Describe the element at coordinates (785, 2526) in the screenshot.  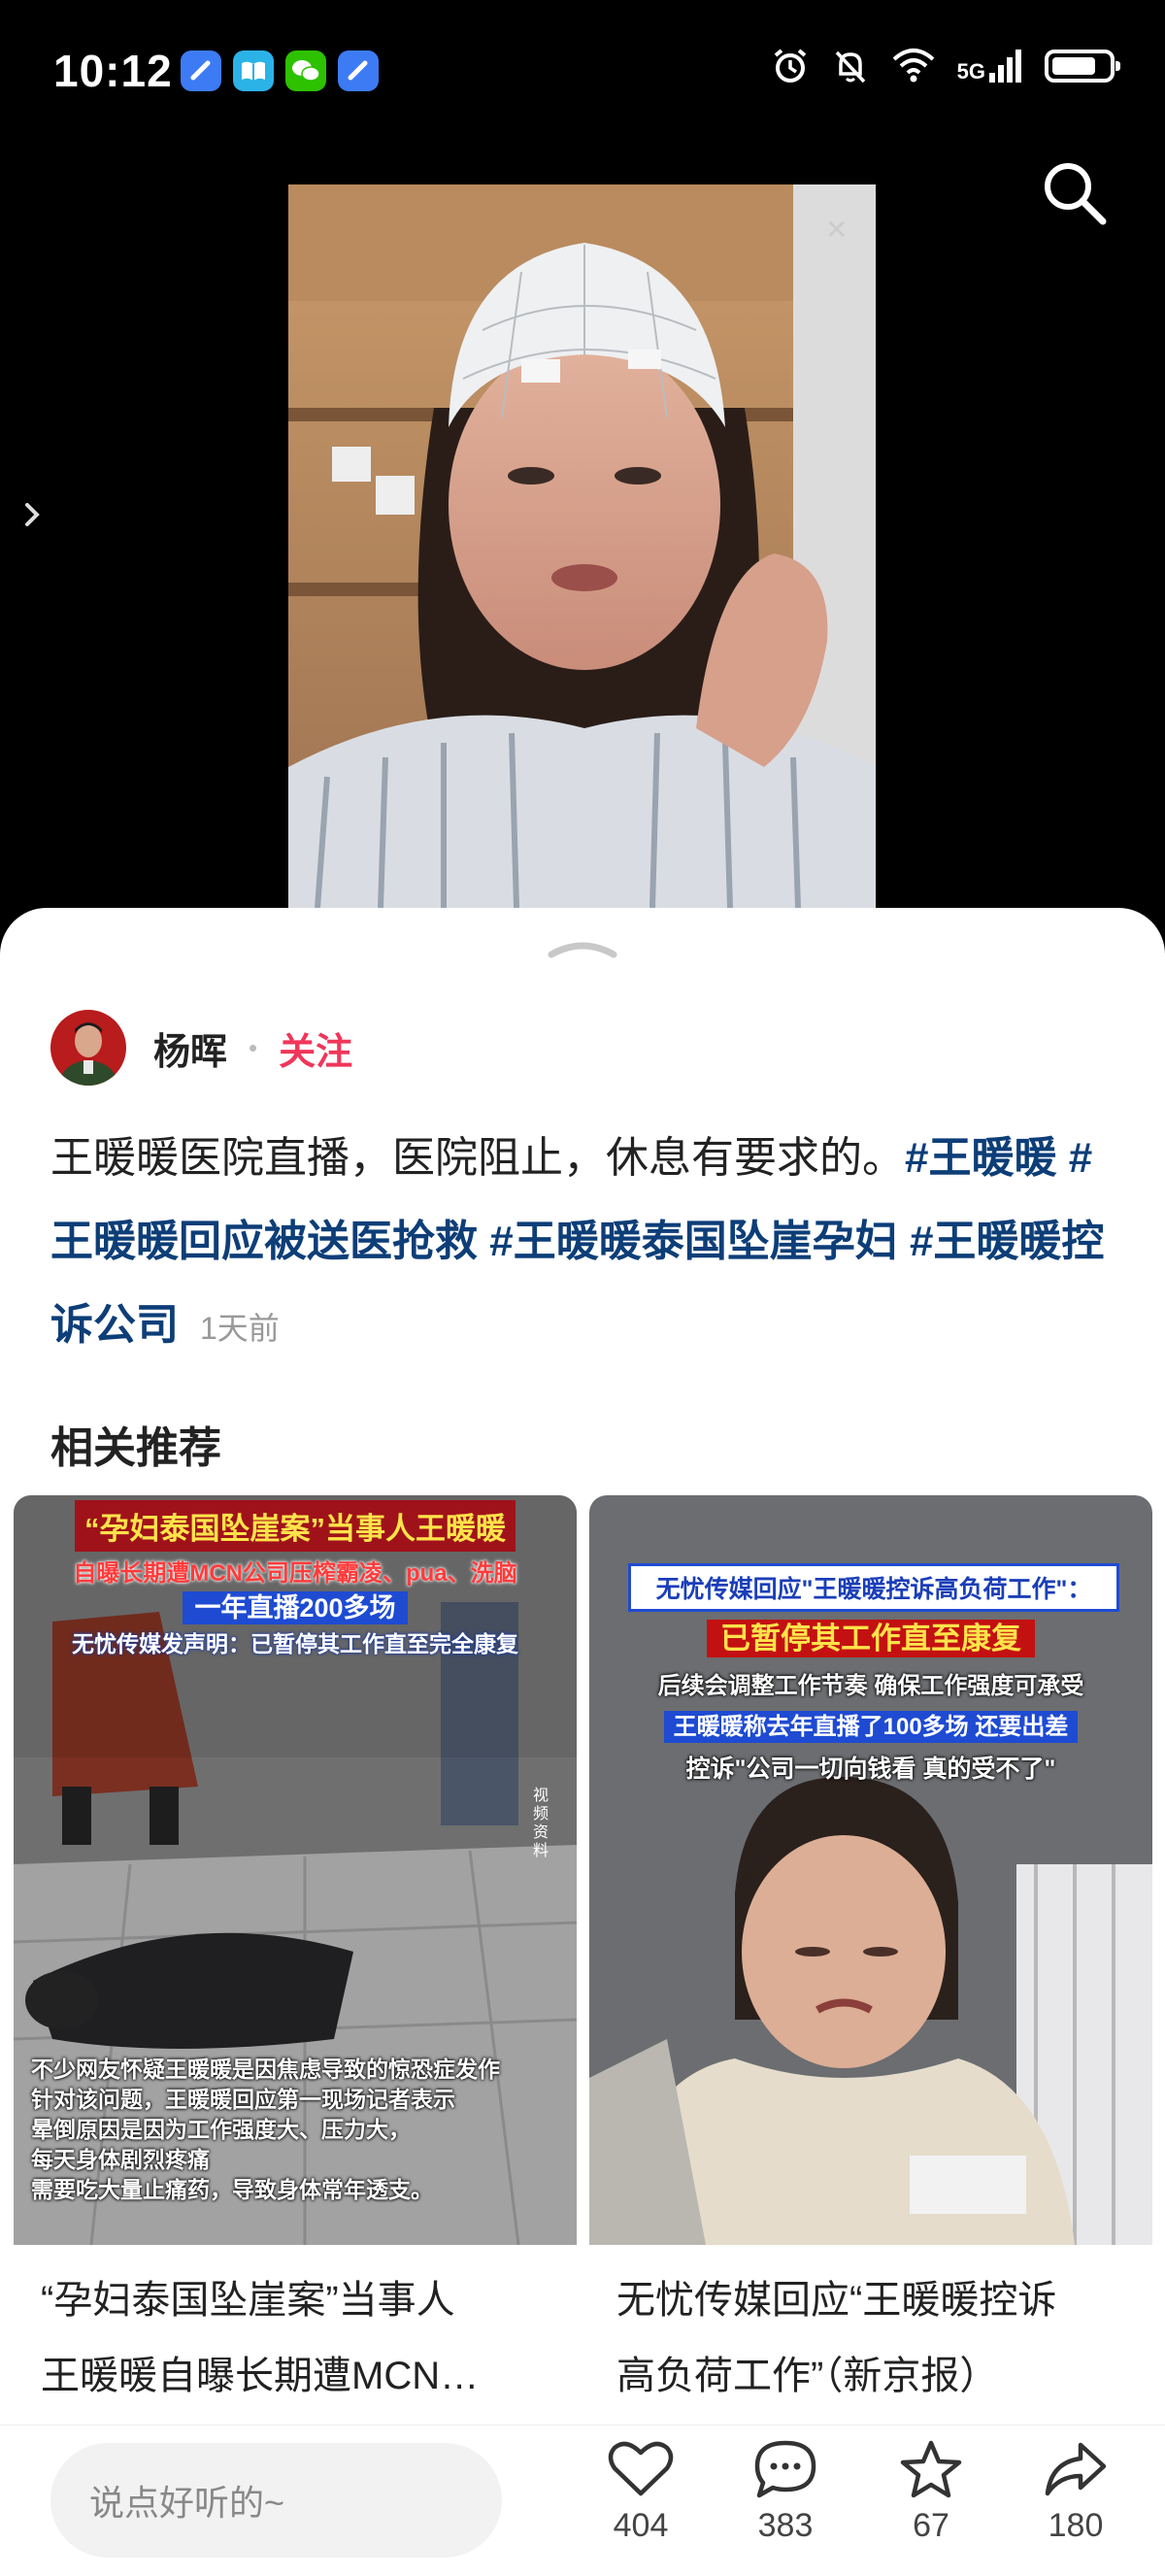
I see `comment-count: 383` at that location.